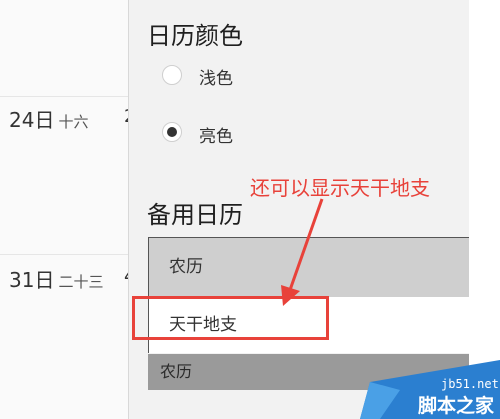 This screenshot has height=419, width=500. Describe the element at coordinates (302, 252) in the screenshot. I see `annotation-arrow-icon` at that location.